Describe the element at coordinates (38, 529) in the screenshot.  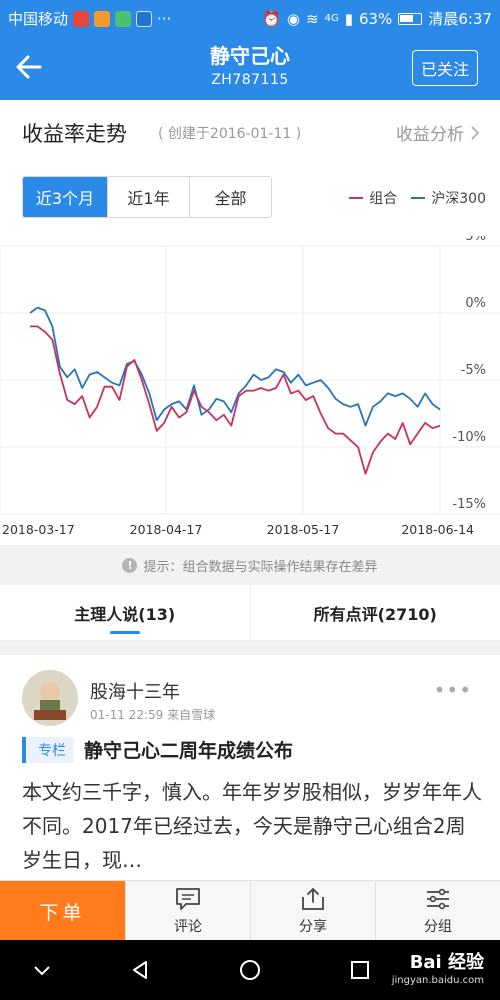
I see `x-tick-label: 2018-03-17` at that location.